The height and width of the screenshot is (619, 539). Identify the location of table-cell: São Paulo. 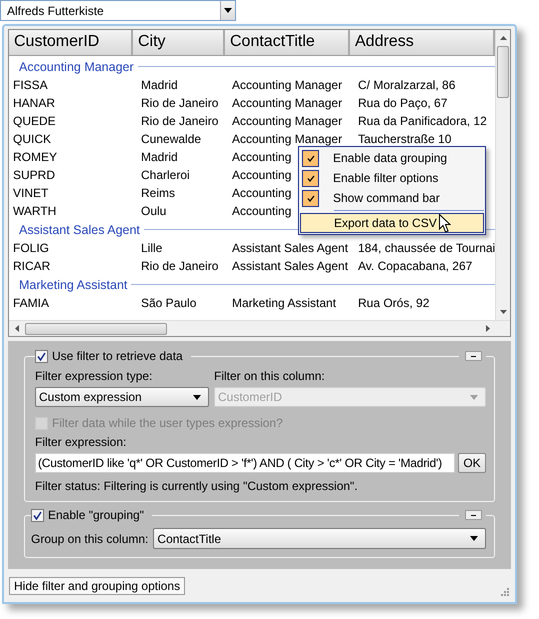
(168, 303).